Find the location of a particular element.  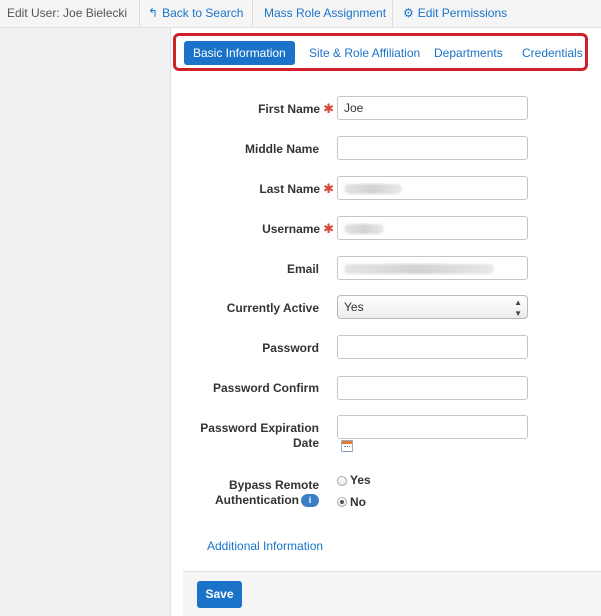

back-to-search-link: ↰ Back to Search is located at coordinates (195, 13).